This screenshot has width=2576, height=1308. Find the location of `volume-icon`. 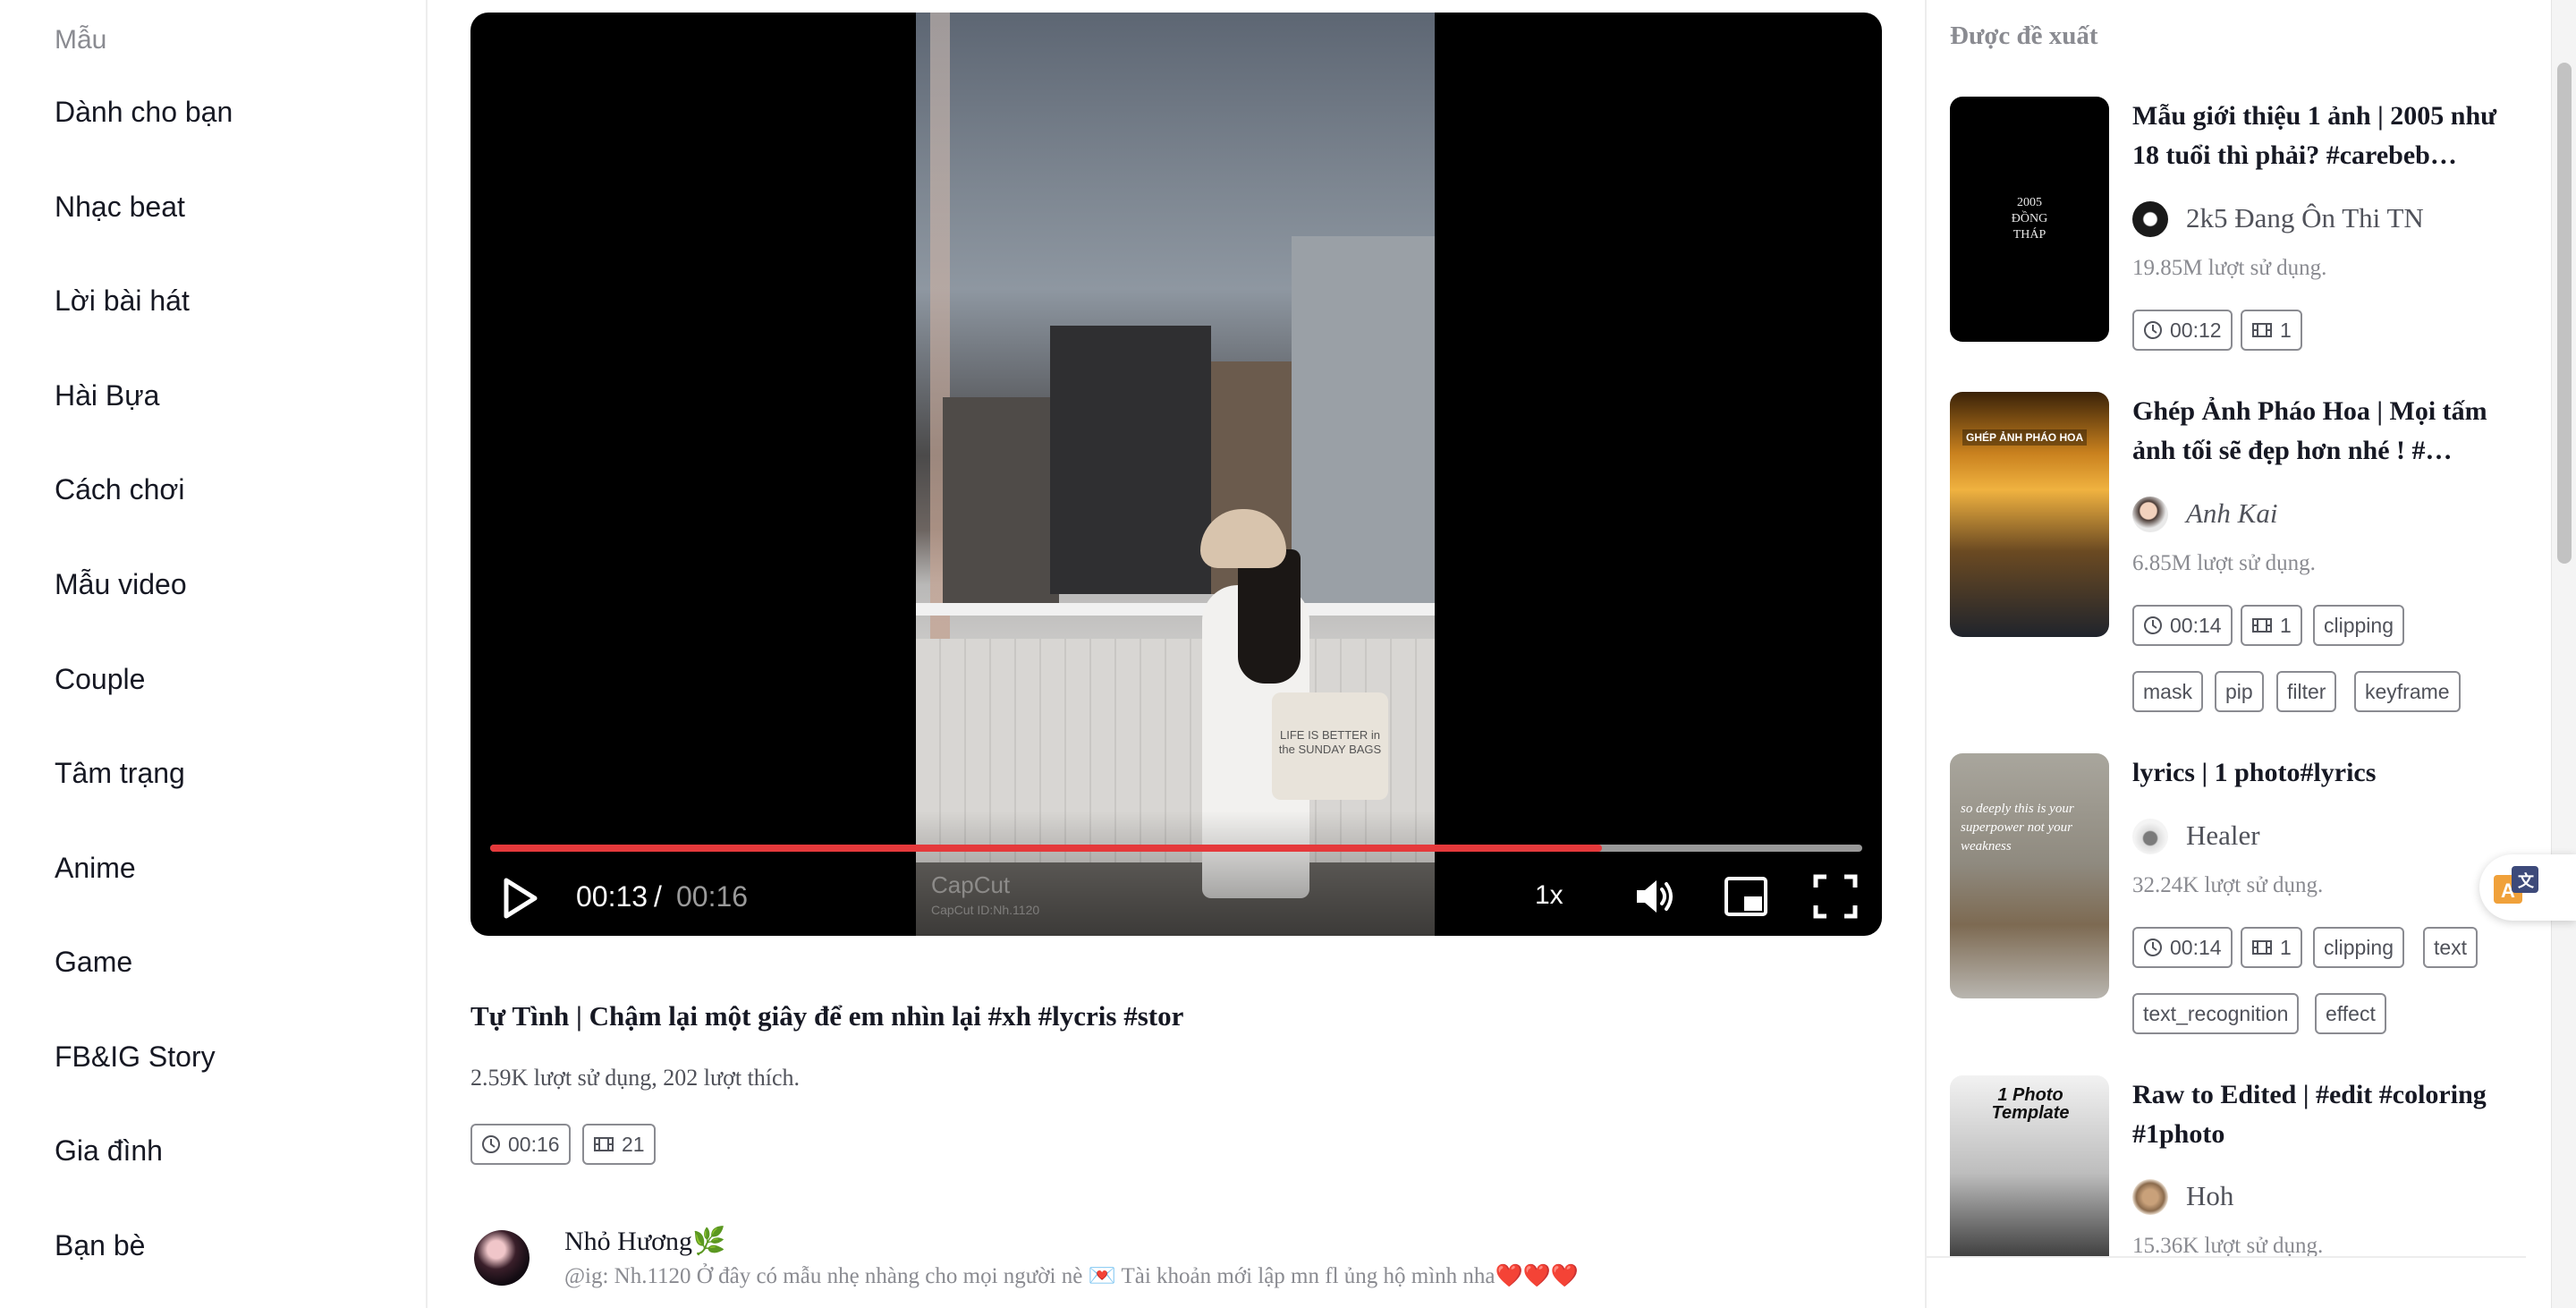

volume-icon is located at coordinates (1654, 897).